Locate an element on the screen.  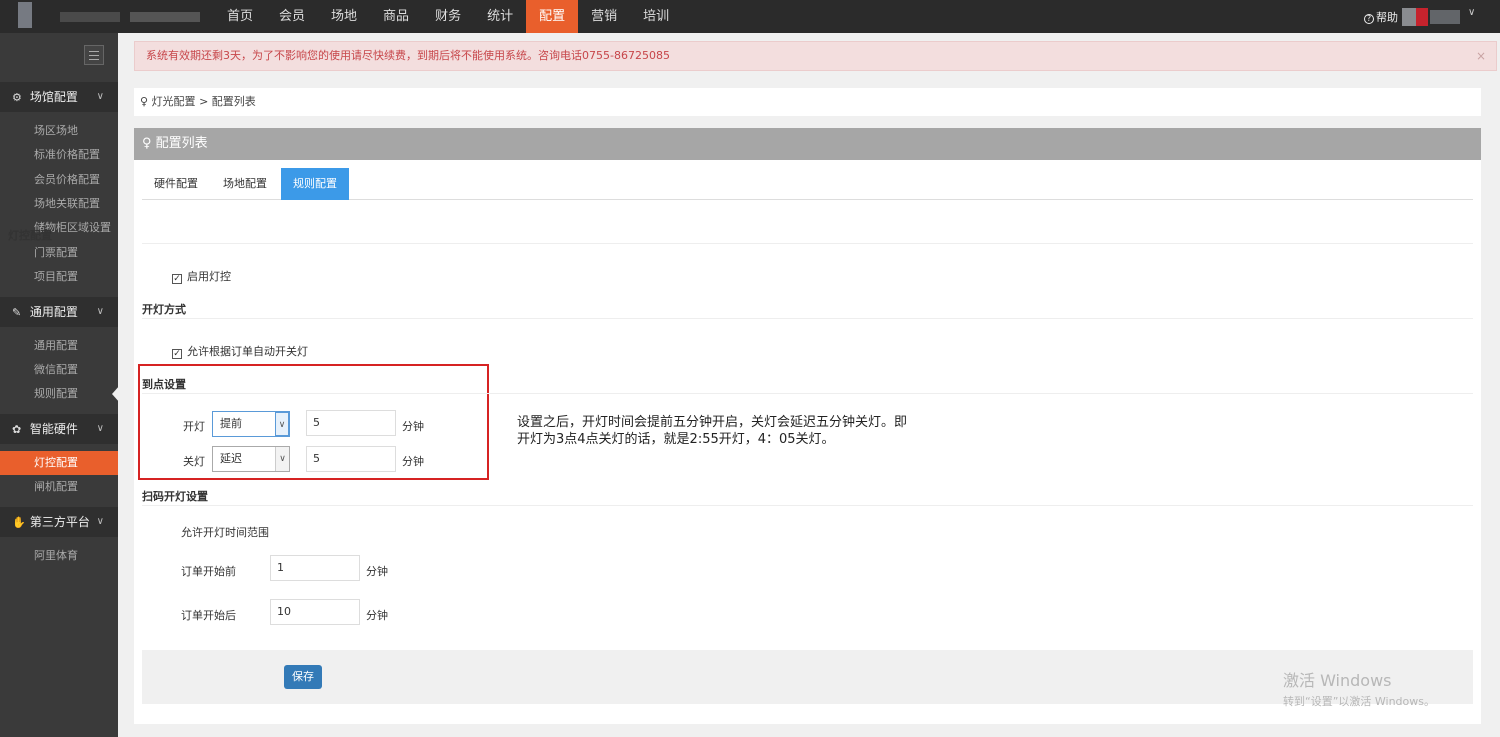
time-range-label: 允许开灯时间范围 is located at coordinates (225, 532).